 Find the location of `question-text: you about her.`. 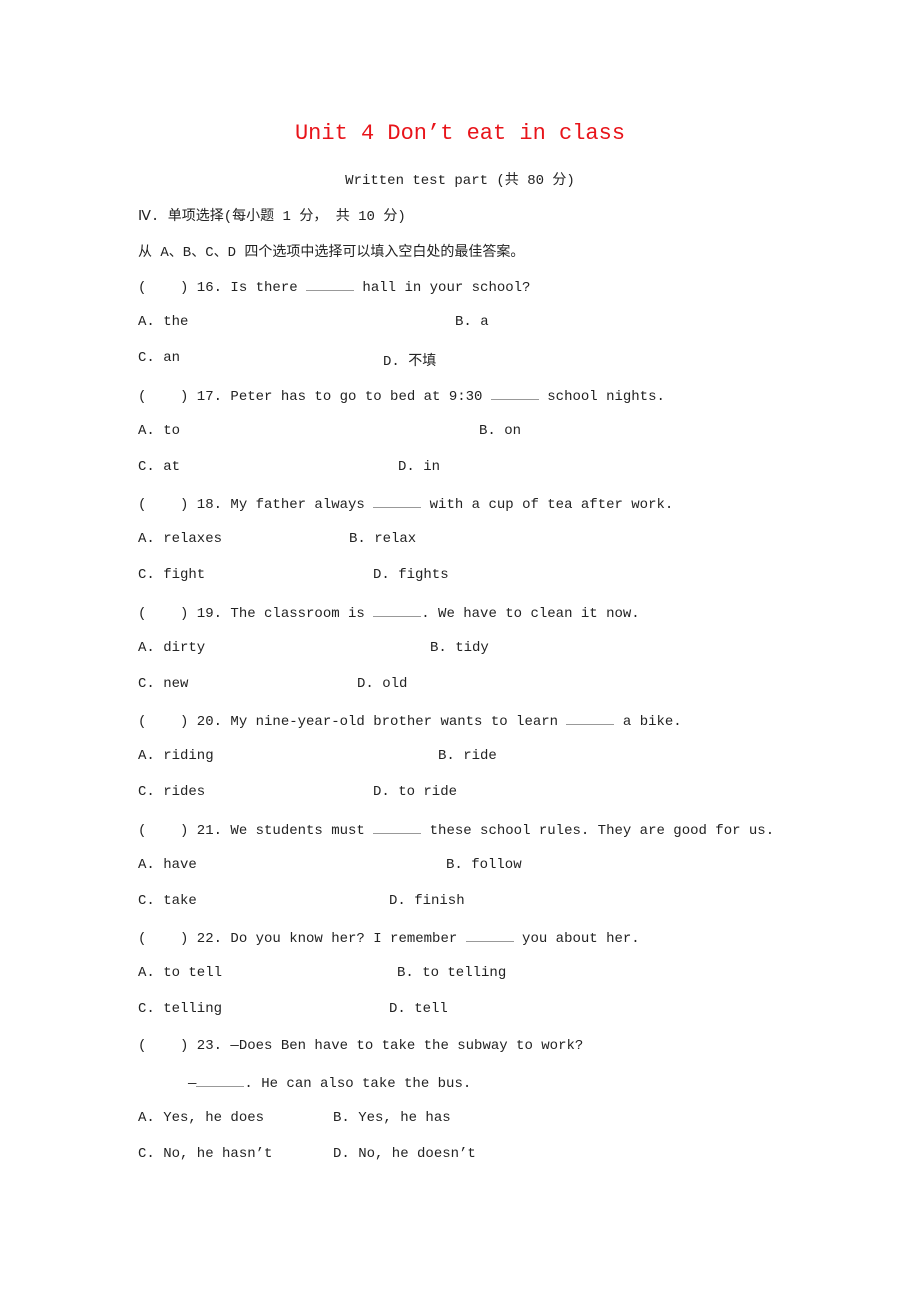

question-text: you about her. is located at coordinates (576, 939).